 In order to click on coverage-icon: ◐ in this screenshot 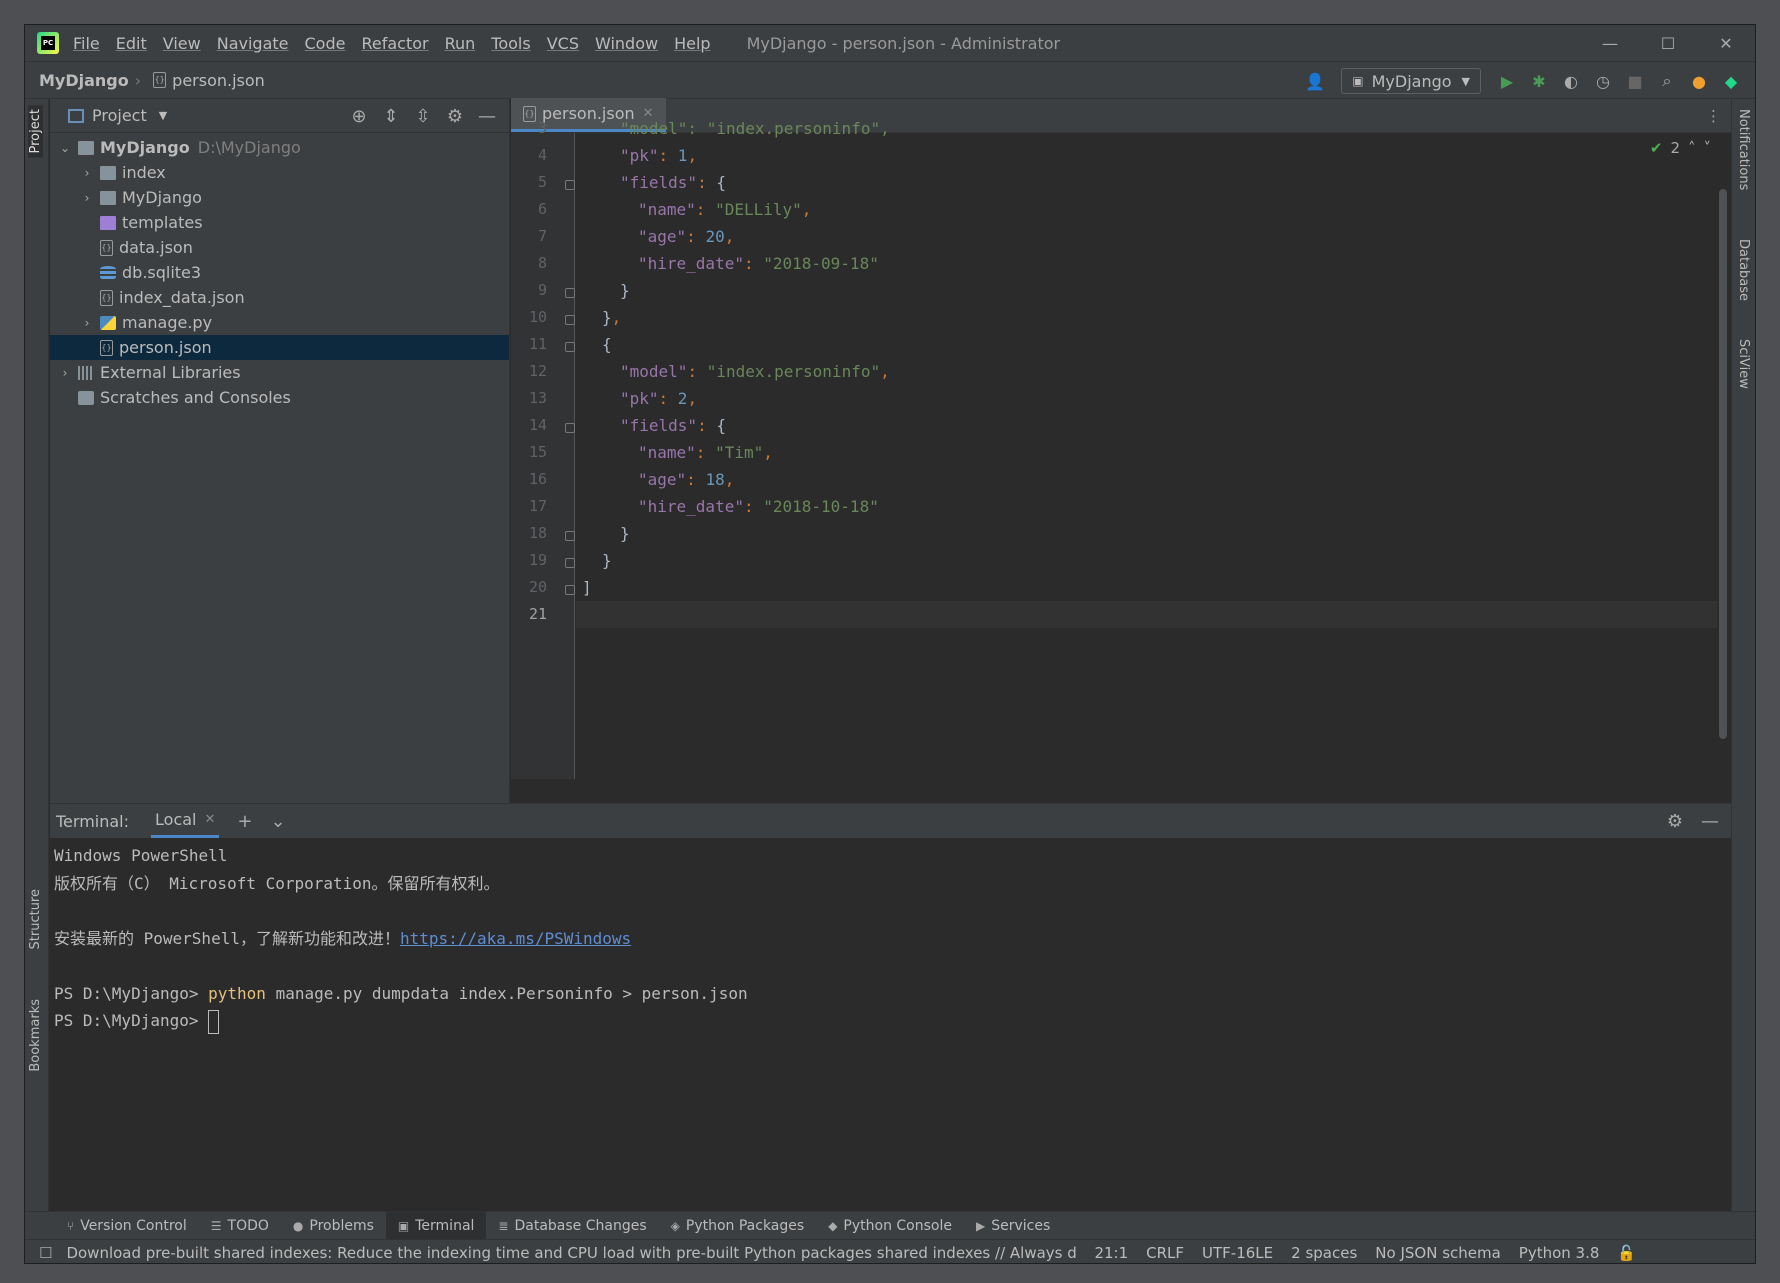, I will do `click(1571, 81)`.